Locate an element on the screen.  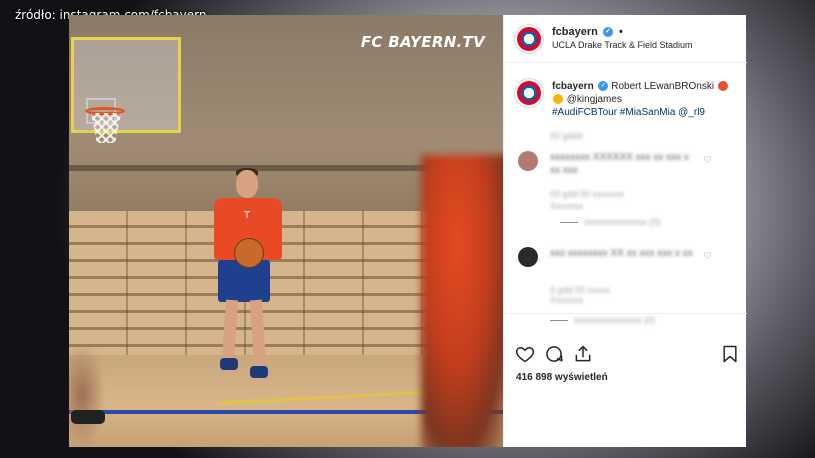
grinning-face-emoji-icon is located at coordinates (558, 99).